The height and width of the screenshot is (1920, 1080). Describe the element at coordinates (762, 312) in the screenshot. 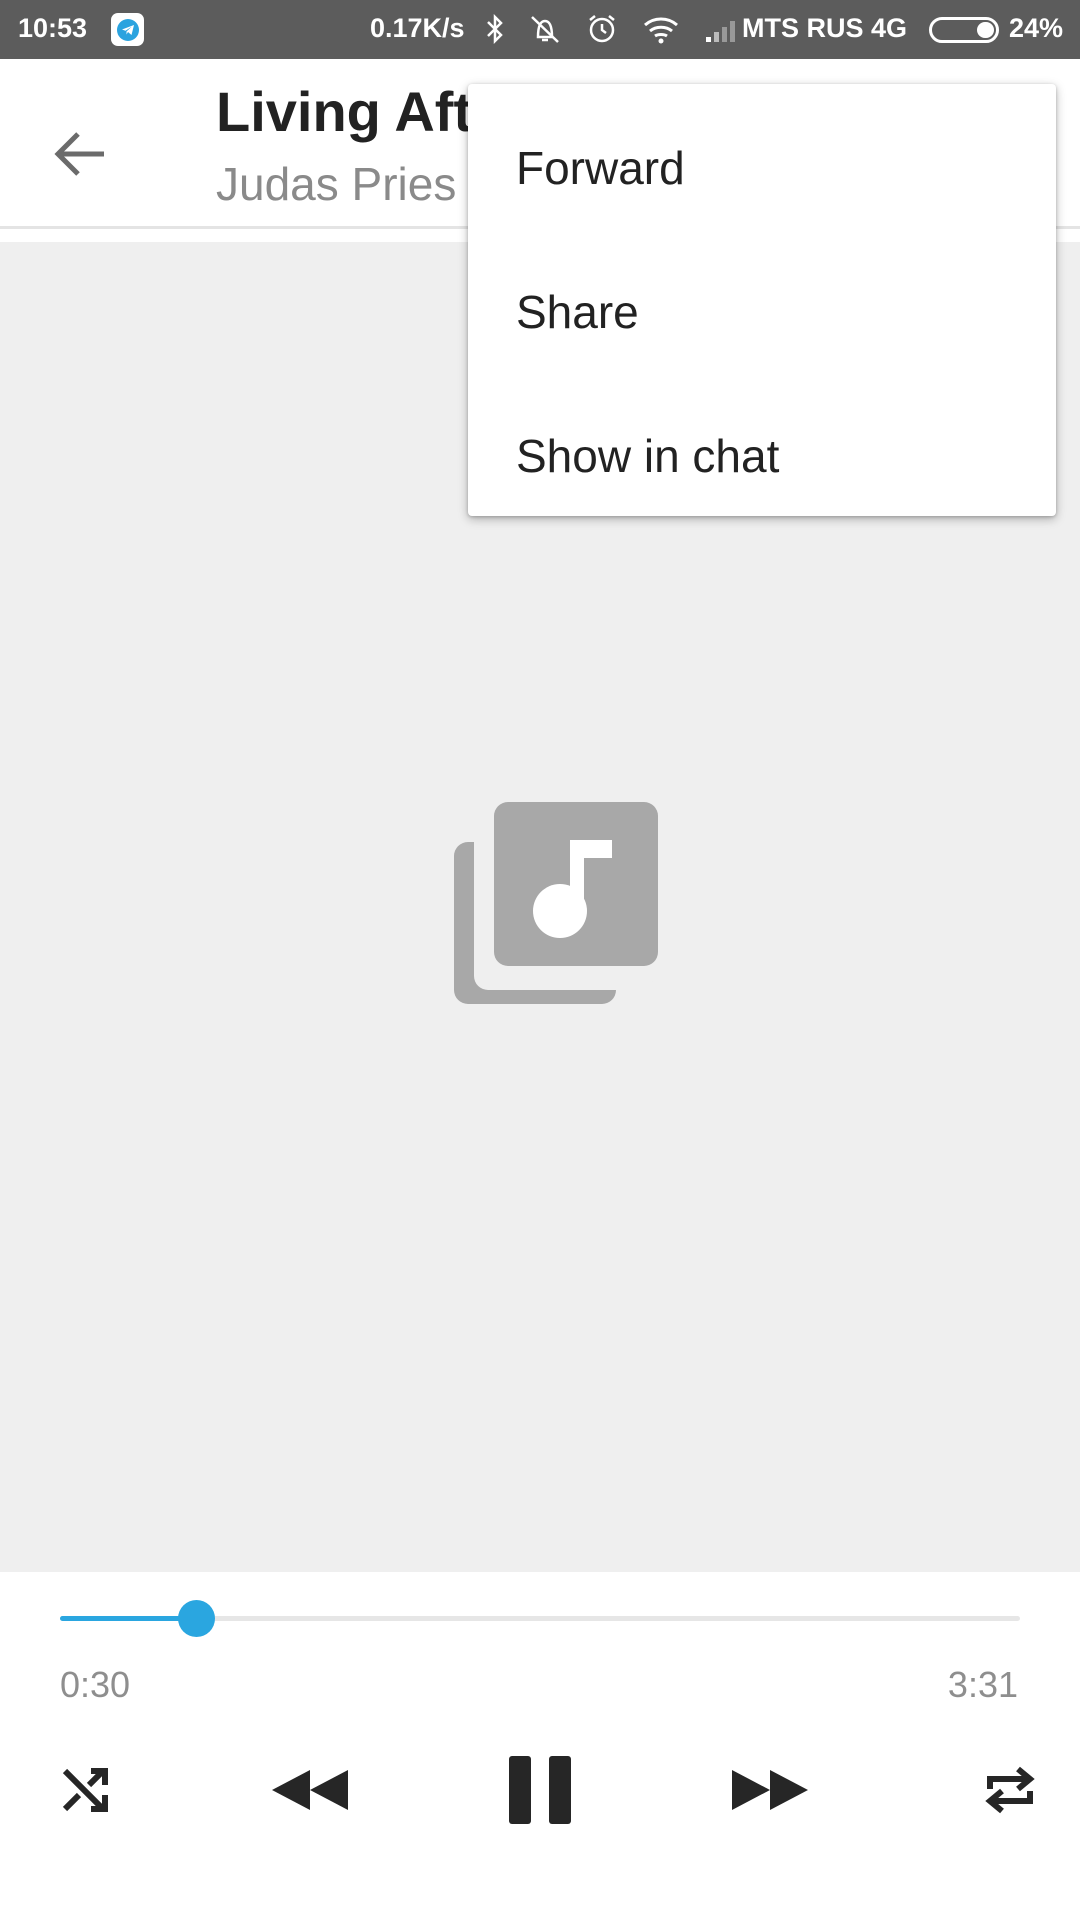

I see `menu-item-share: Share` at that location.